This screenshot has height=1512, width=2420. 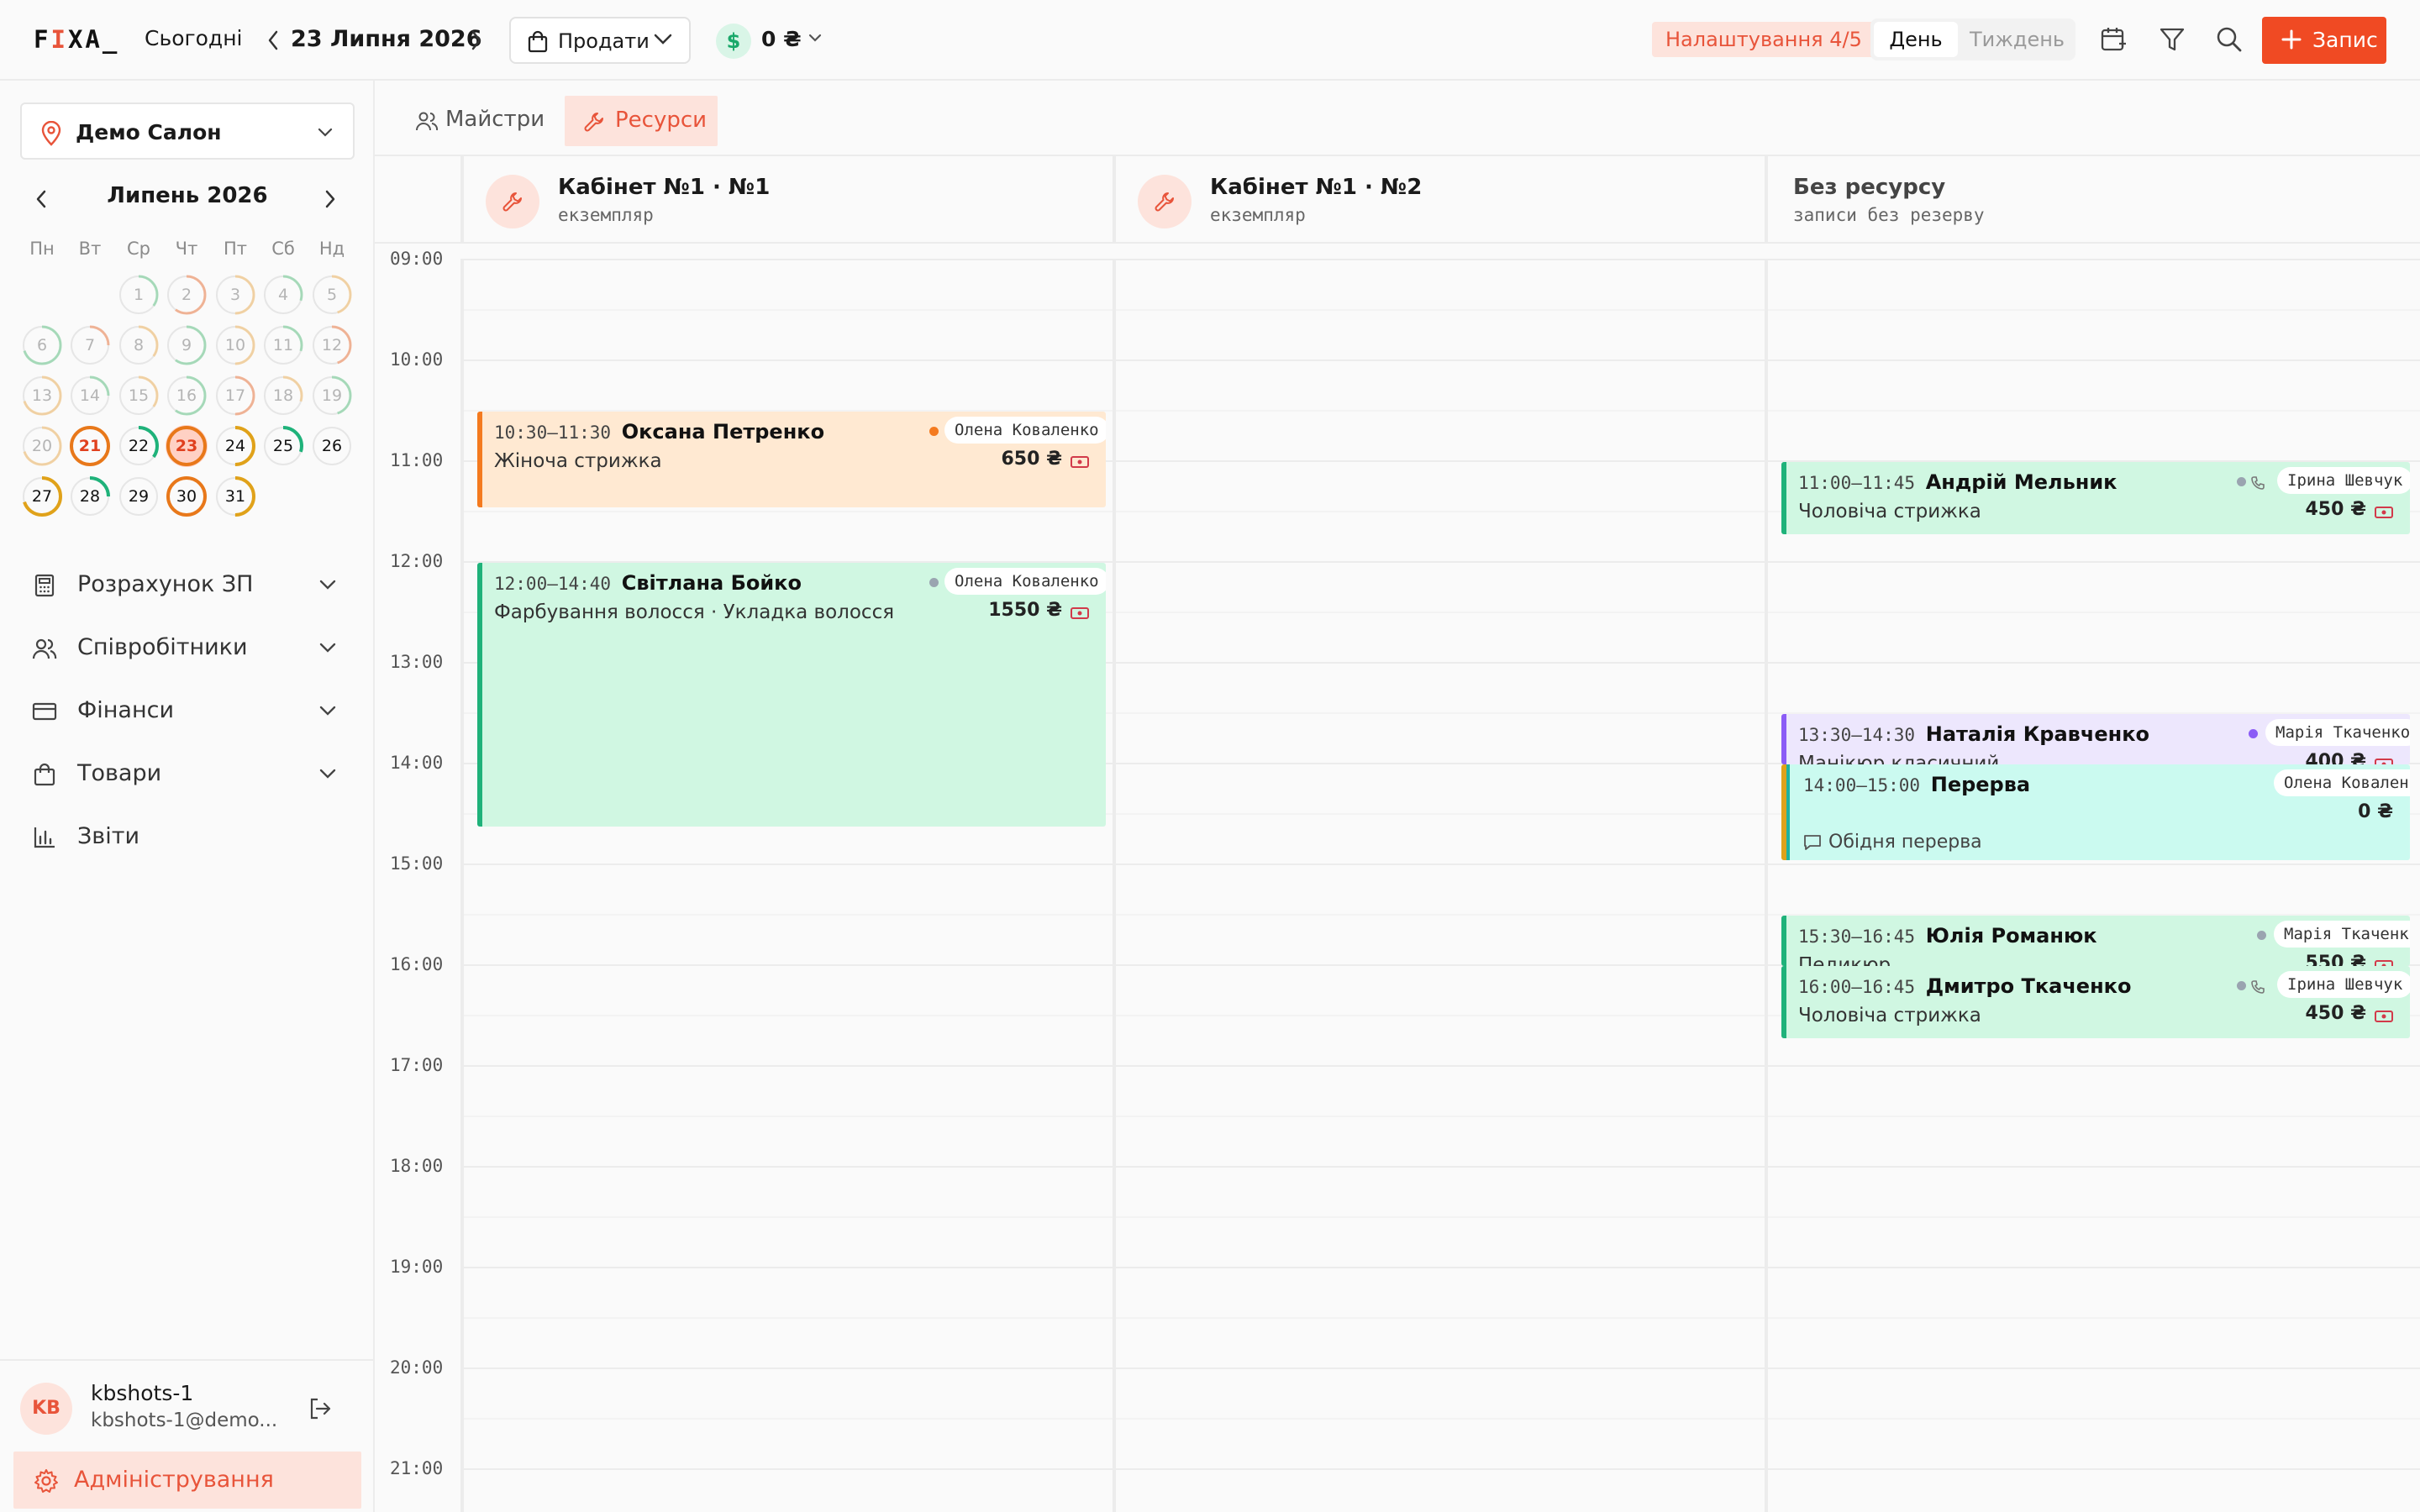 I want to click on view-week-button: Тиждень, so click(x=2020, y=39).